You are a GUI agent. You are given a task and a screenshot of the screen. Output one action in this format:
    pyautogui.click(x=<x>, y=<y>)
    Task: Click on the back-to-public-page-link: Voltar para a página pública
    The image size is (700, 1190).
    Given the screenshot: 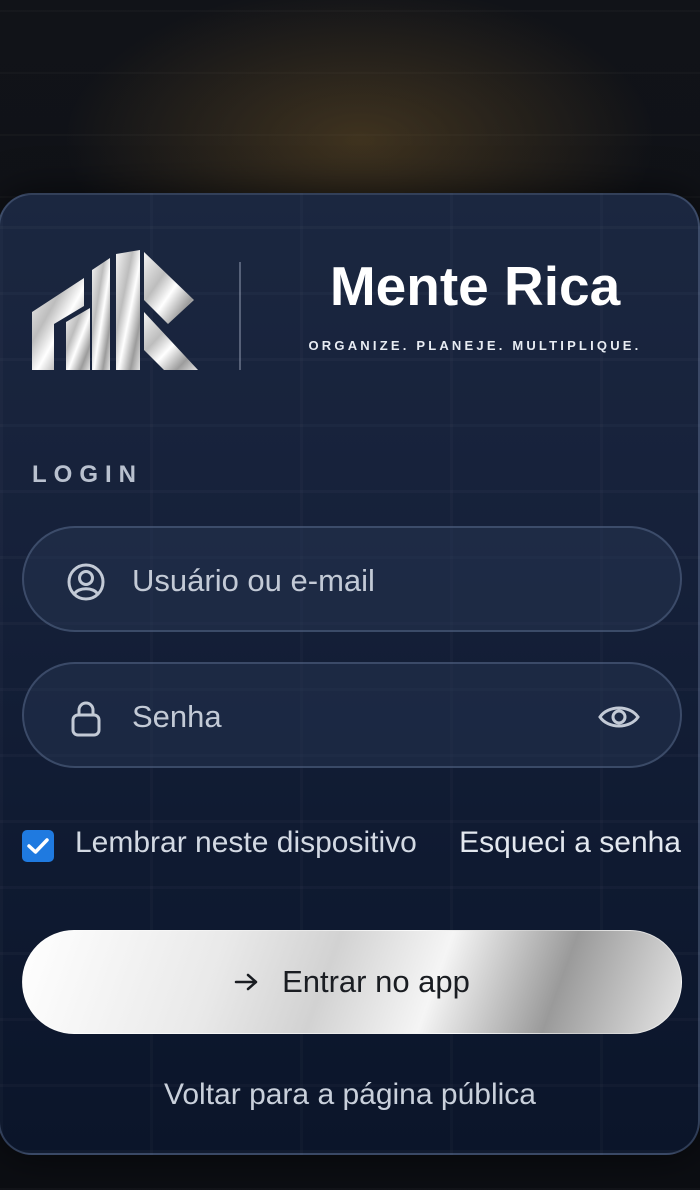 What is the action you would take?
    pyautogui.click(x=350, y=1095)
    